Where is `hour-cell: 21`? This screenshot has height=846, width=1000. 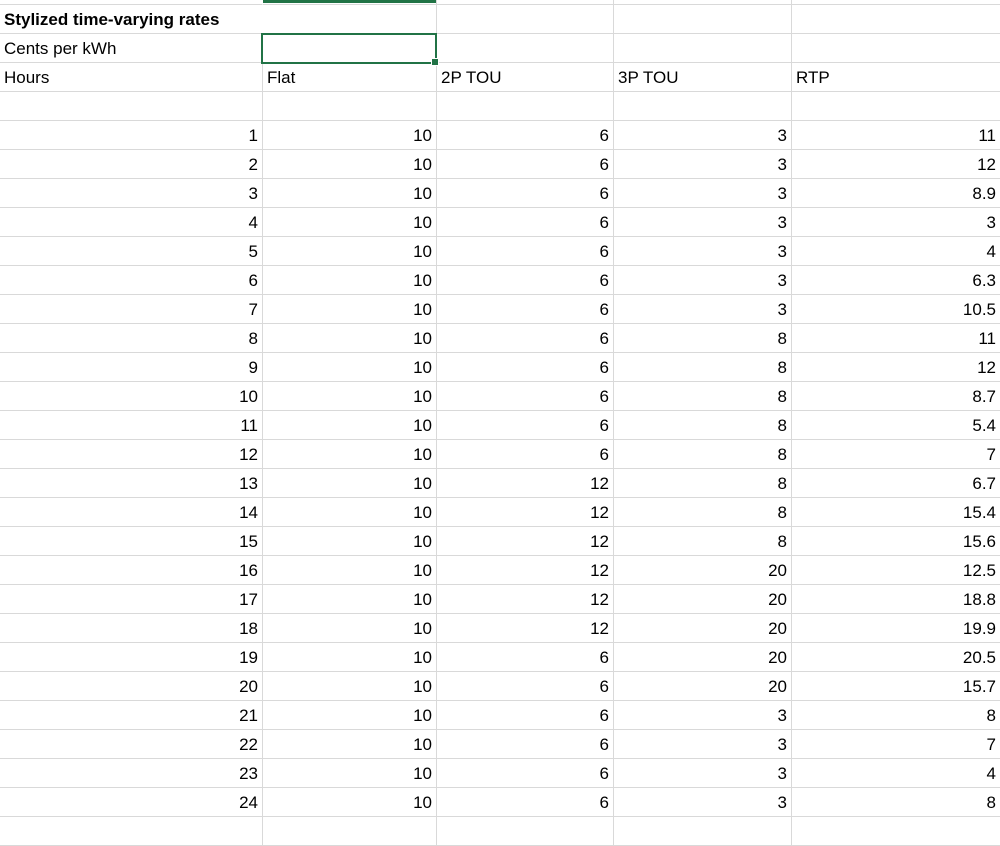
hour-cell: 21 is located at coordinates (131, 715).